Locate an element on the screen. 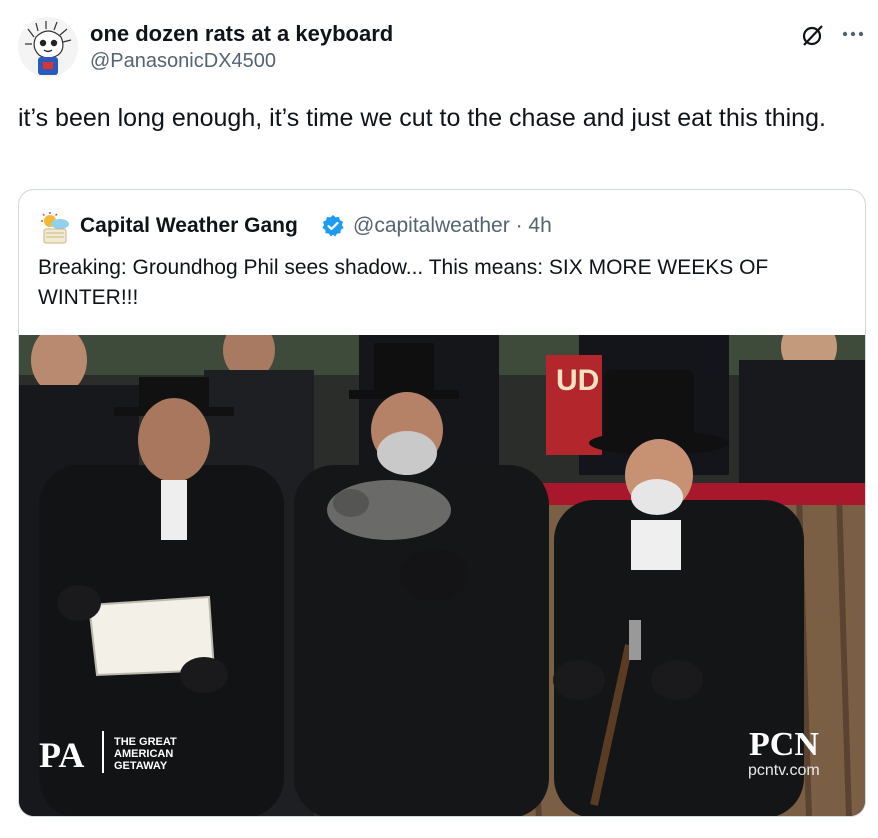 The height and width of the screenshot is (838, 878). rat-mascot-avatar is located at coordinates (48, 47).